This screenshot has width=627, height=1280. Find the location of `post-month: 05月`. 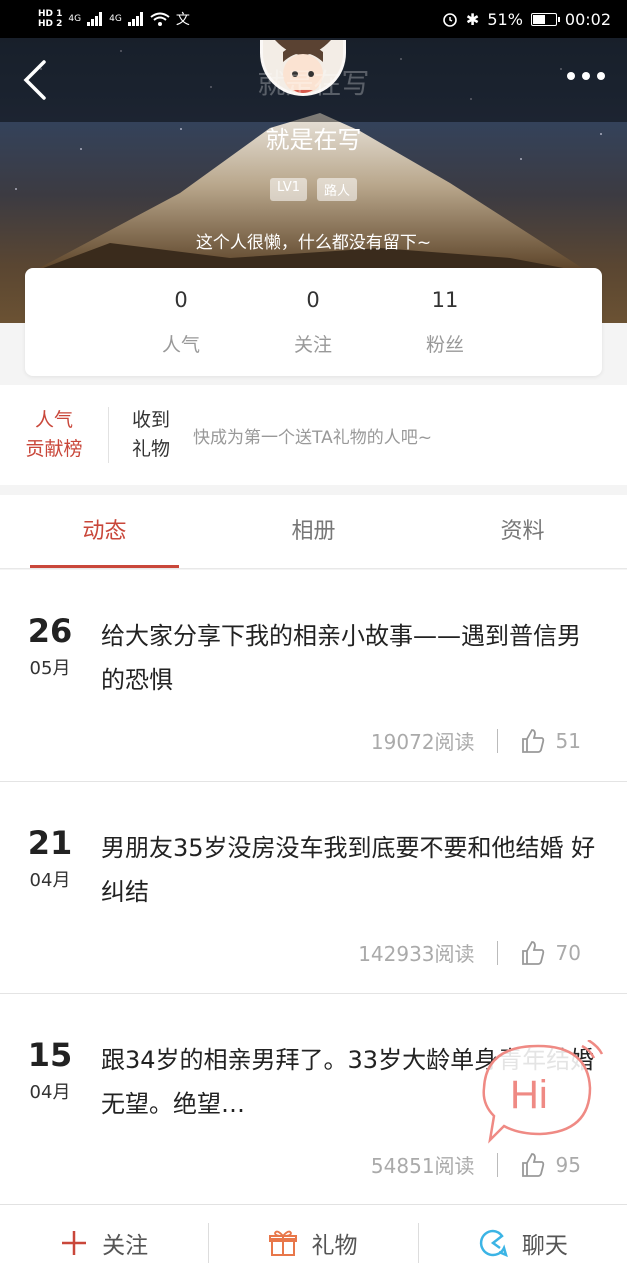

post-month: 05月 is located at coordinates (50, 668).